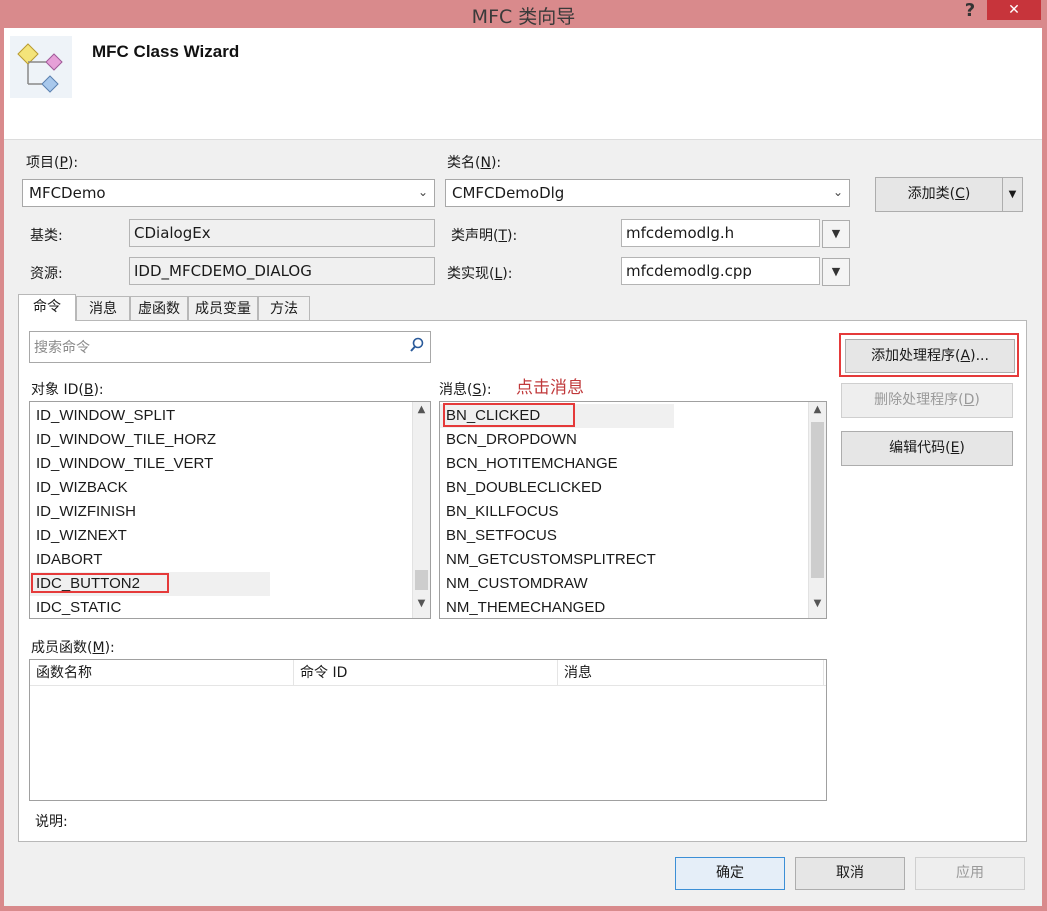  What do you see at coordinates (691, 673) in the screenshot?
I see `column-header-message: 消息` at bounding box center [691, 673].